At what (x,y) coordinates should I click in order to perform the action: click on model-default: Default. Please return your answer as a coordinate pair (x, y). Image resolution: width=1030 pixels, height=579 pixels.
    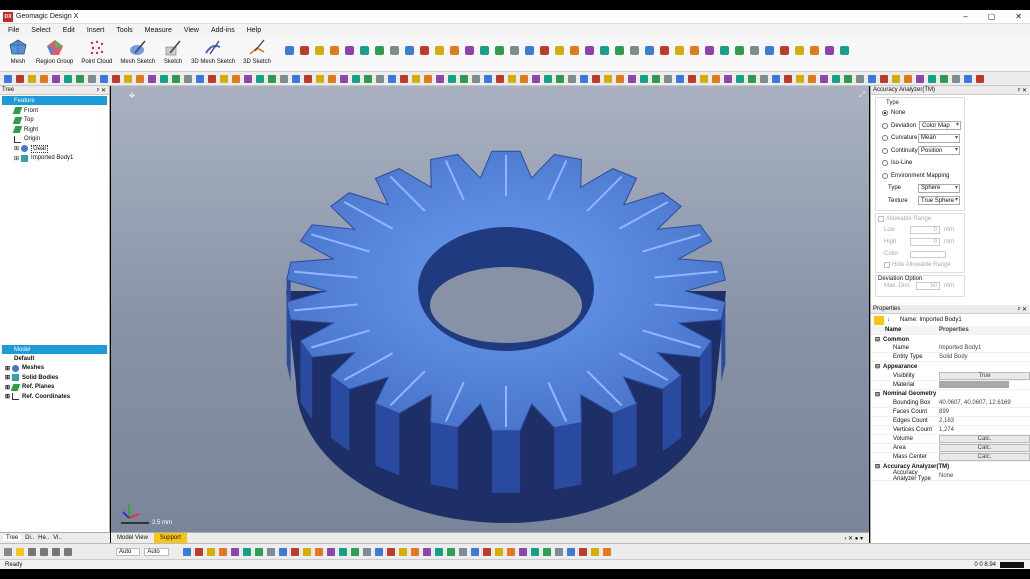
    Looking at the image, I should click on (54, 359).